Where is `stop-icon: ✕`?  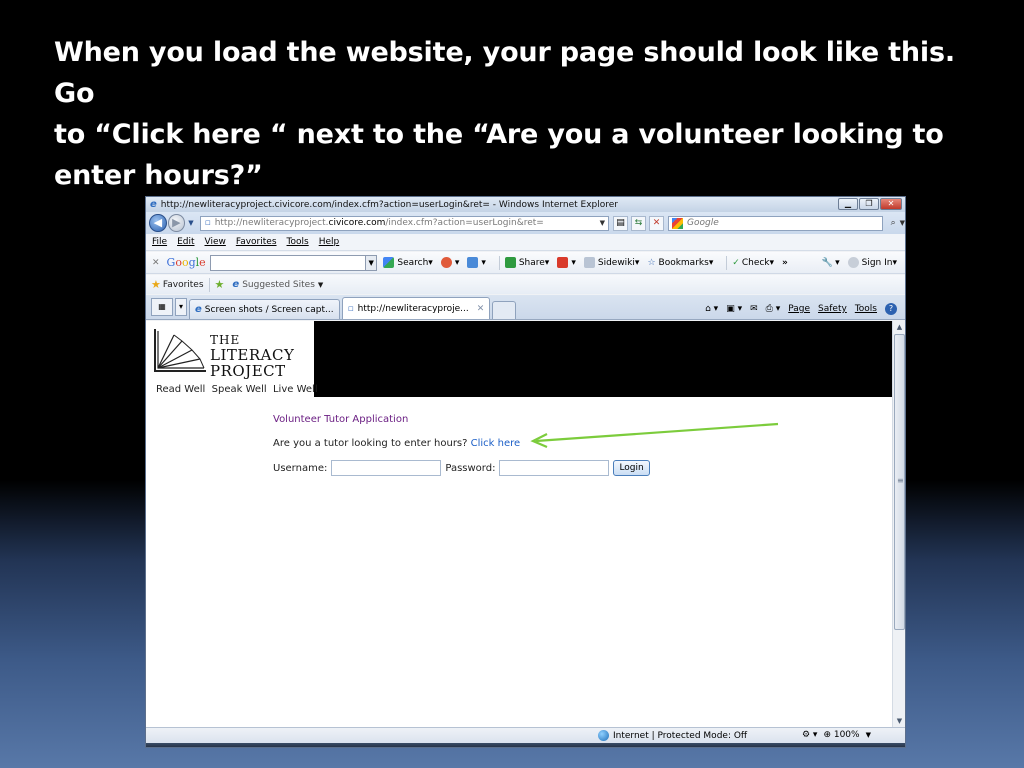
stop-icon: ✕ is located at coordinates (657, 223).